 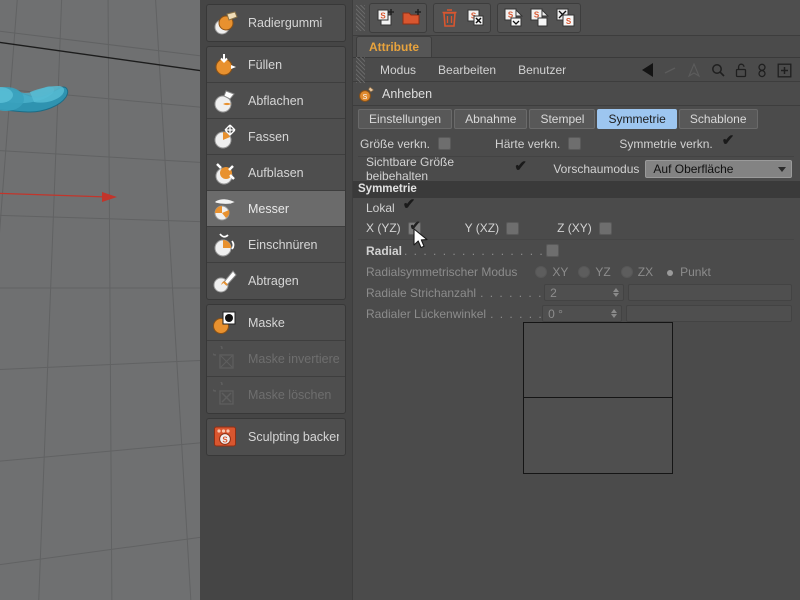 I want to click on freeze-sculpt-icon: S, so click(x=565, y=18).